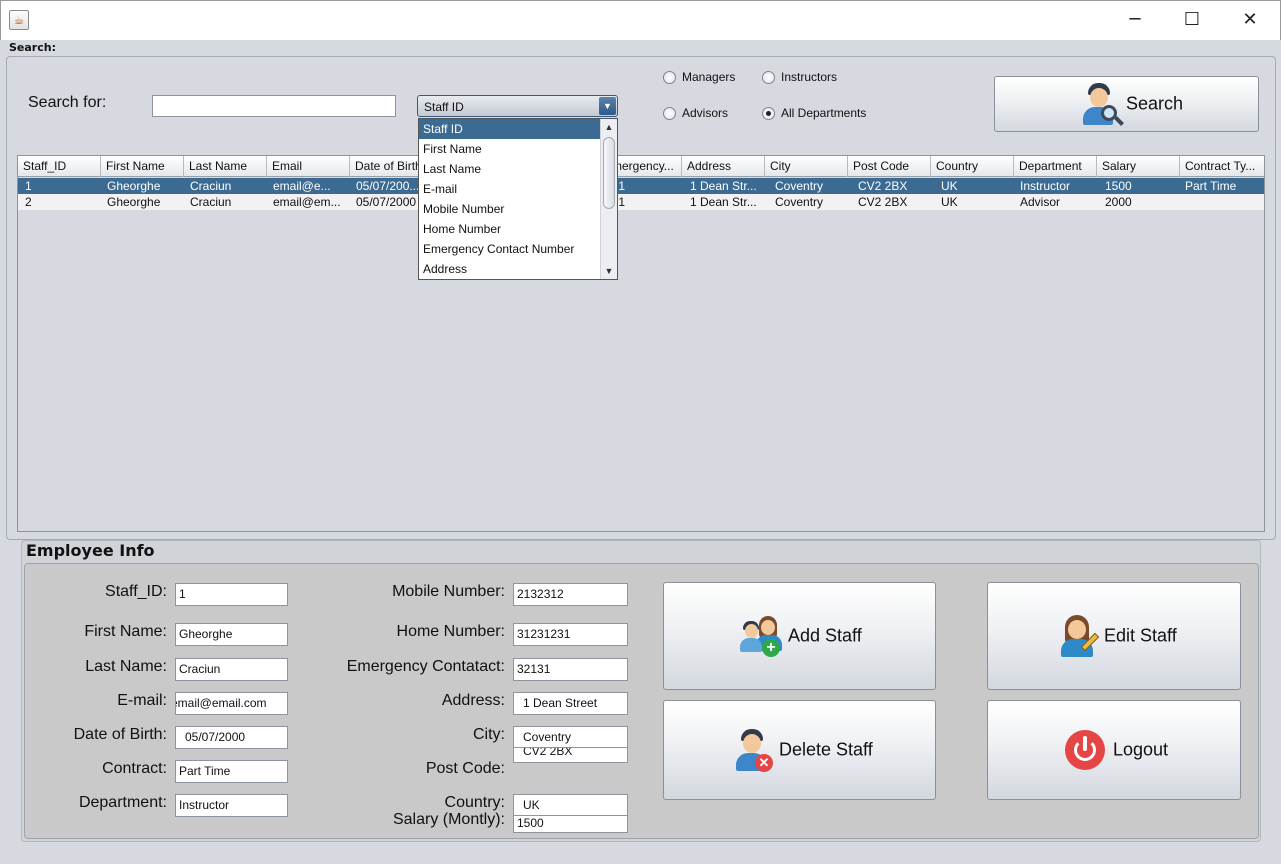 This screenshot has height=864, width=1281. What do you see at coordinates (274, 106) in the screenshot?
I see `search-input` at bounding box center [274, 106].